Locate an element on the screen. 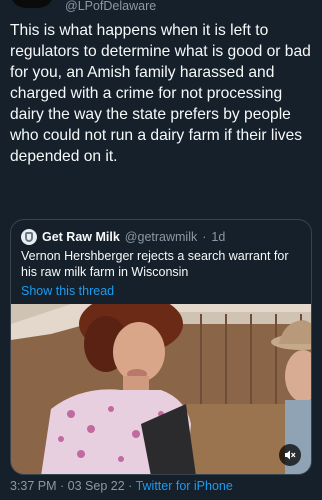 The image size is (322, 500). speaker-muted-icon is located at coordinates (290, 455).